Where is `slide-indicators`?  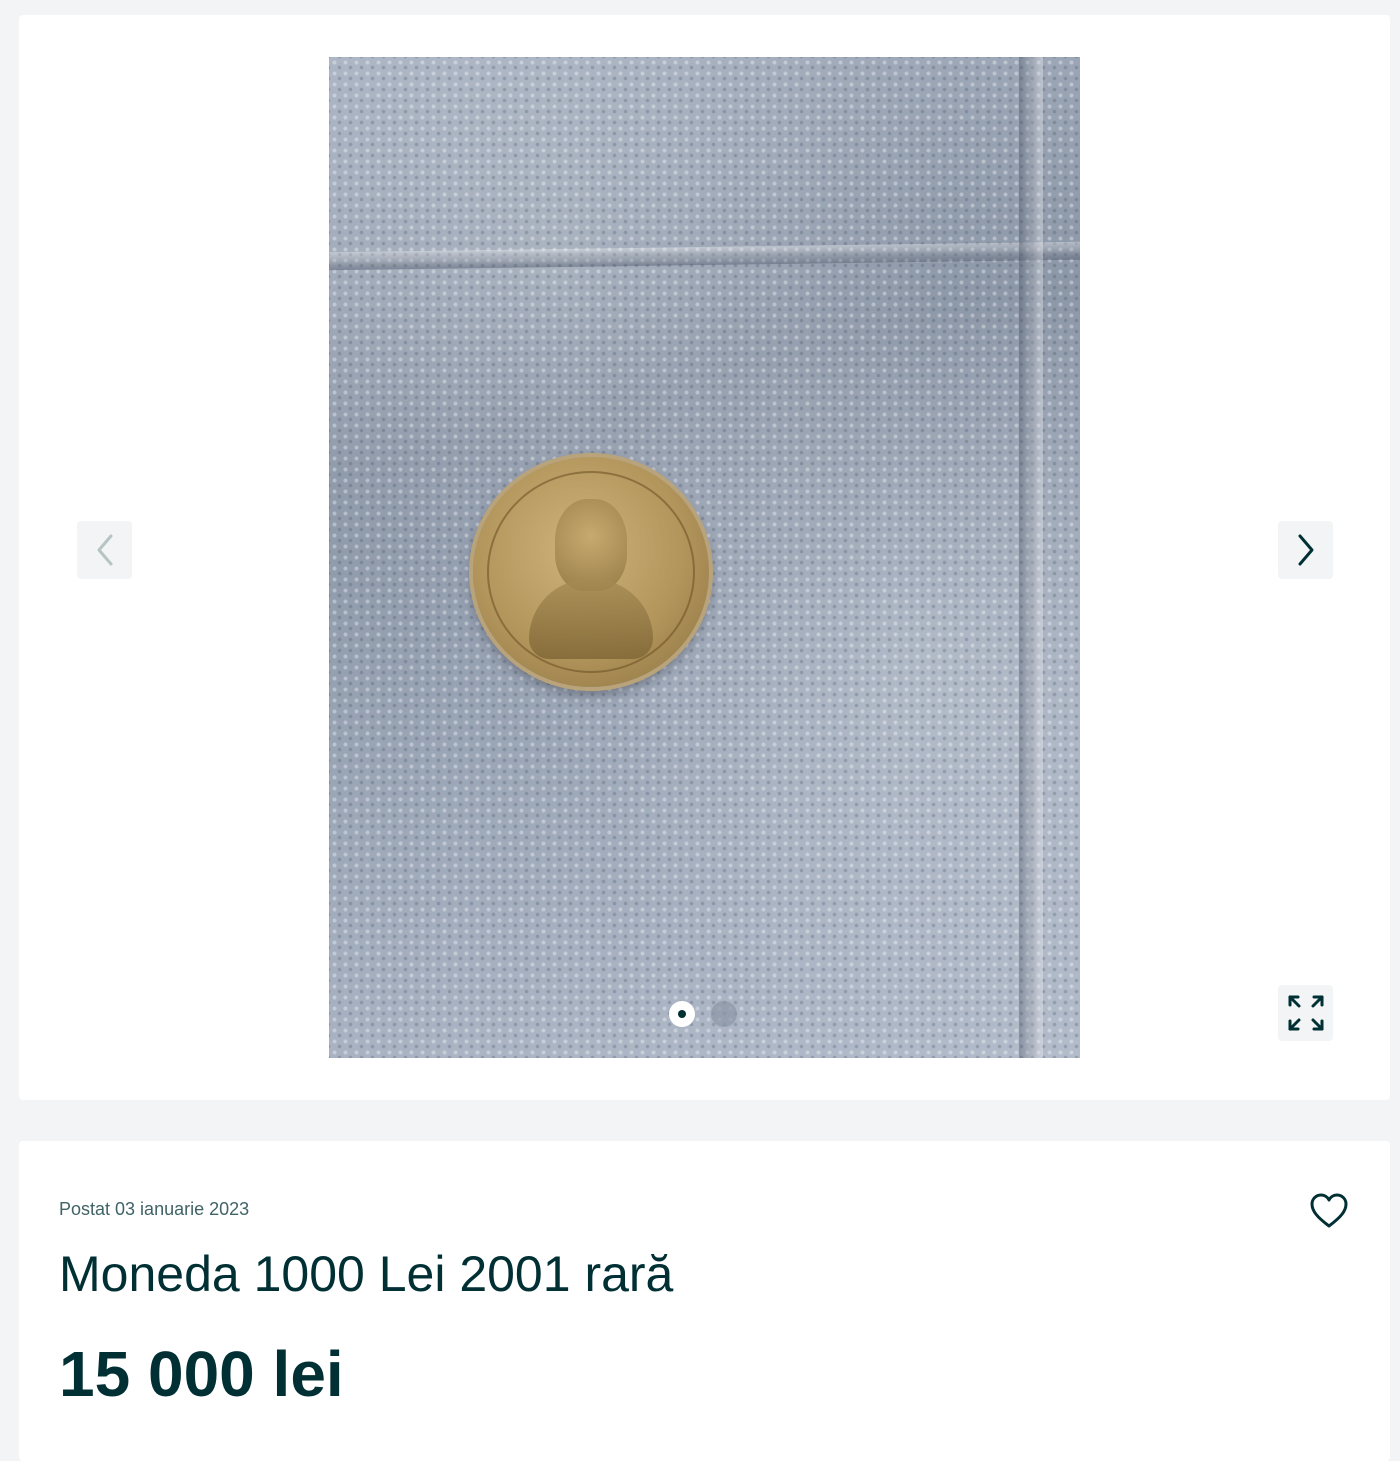
slide-indicators is located at coordinates (703, 1014).